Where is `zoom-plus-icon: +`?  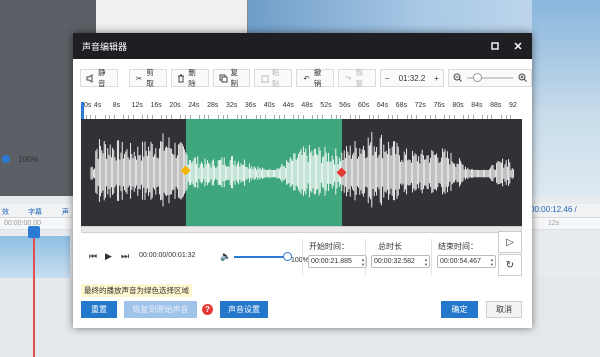 zoom-plus-icon: + is located at coordinates (436, 78).